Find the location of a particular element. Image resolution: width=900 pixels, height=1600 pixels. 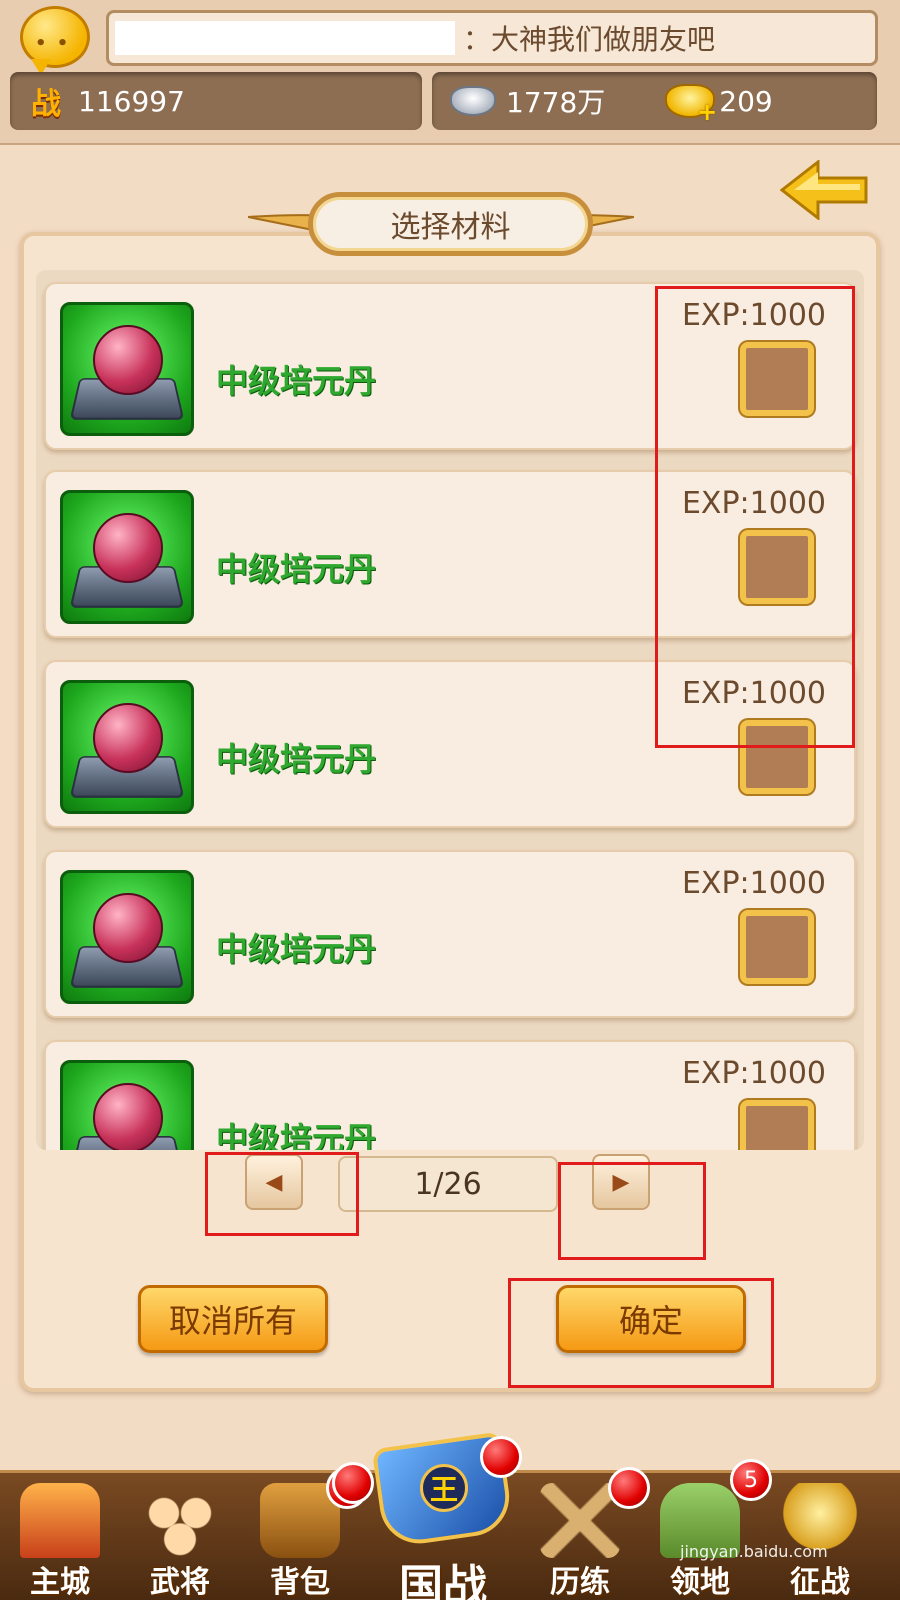

cancel-all-button: 取消所有 is located at coordinates (233, 1319).